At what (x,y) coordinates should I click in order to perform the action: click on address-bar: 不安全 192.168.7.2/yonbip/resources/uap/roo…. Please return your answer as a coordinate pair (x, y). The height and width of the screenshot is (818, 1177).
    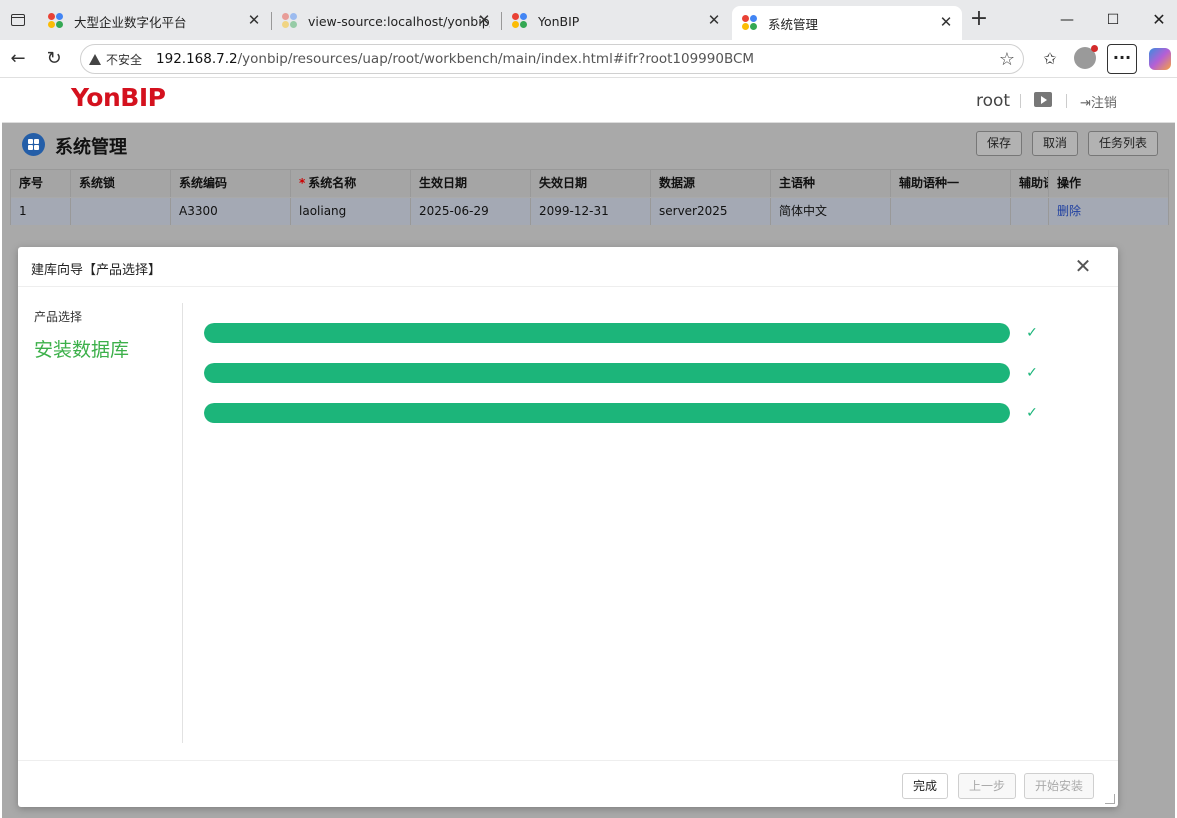
    Looking at the image, I should click on (552, 59).